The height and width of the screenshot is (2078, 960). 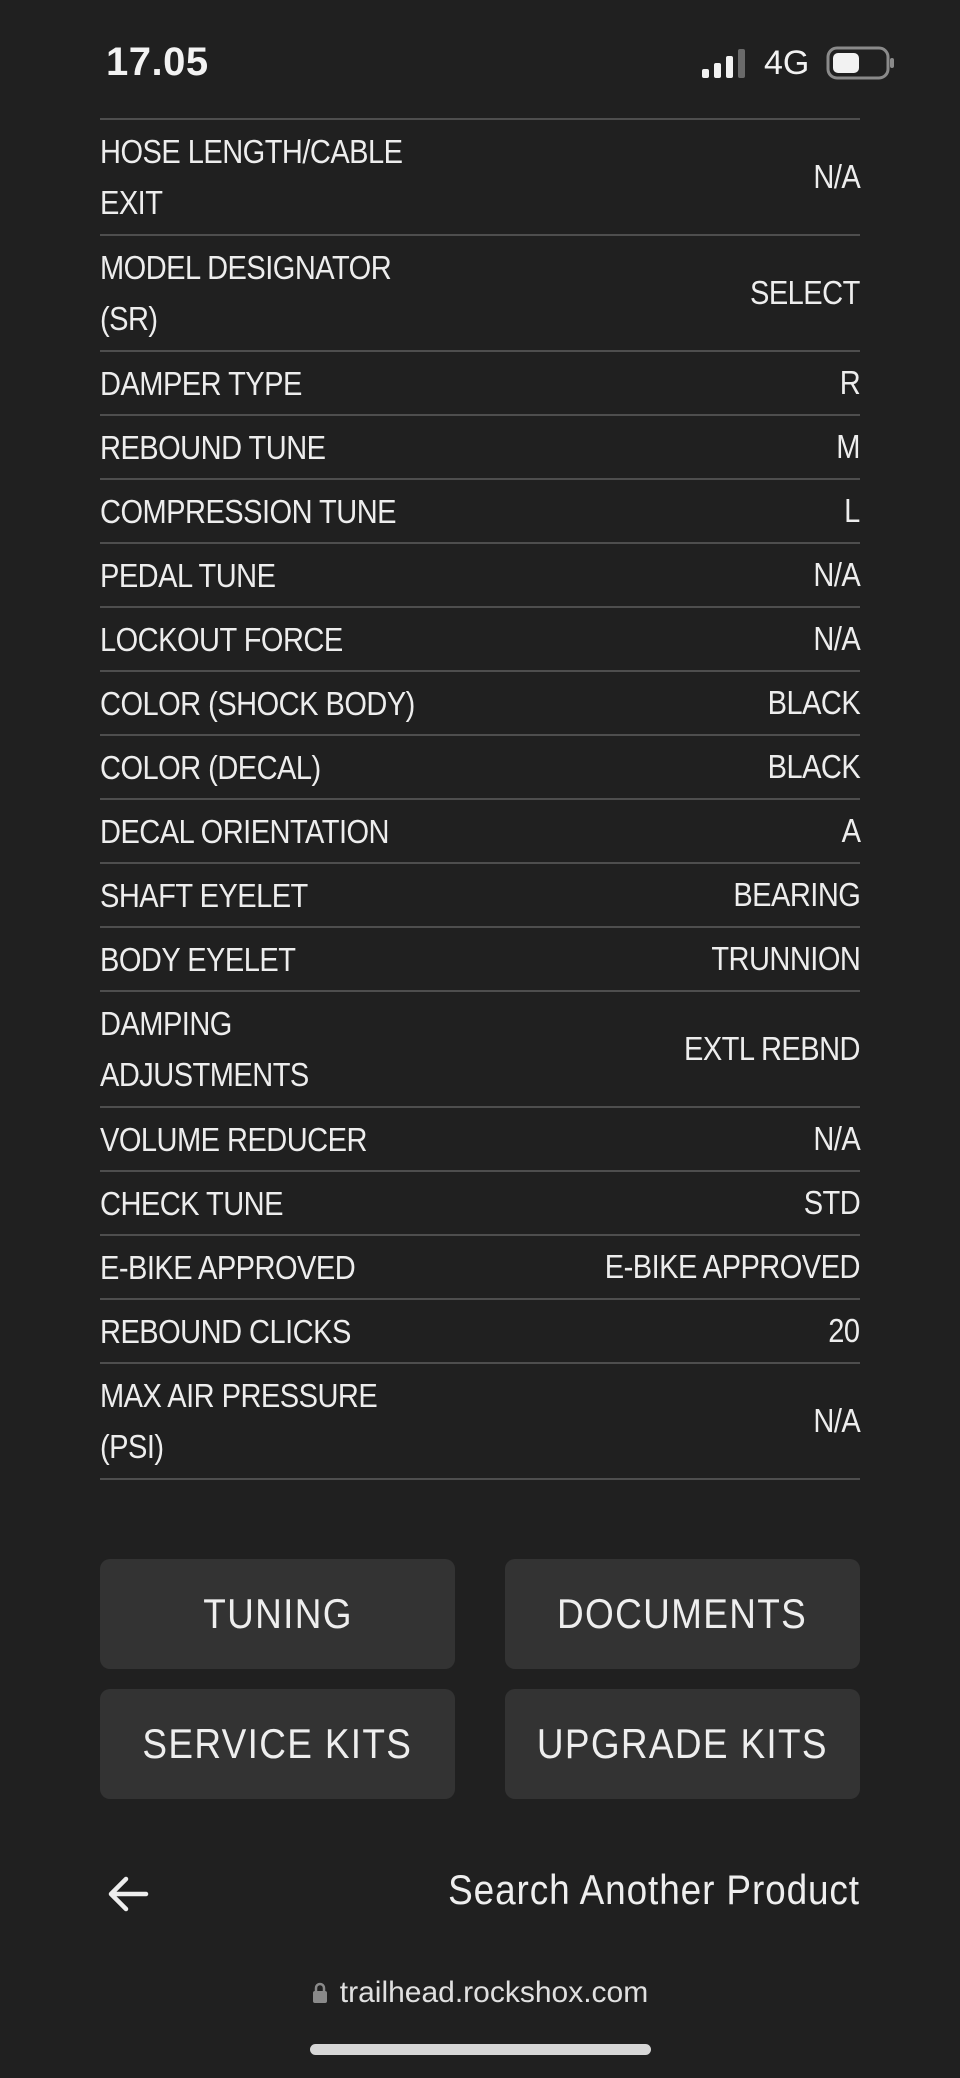 What do you see at coordinates (805, 292) in the screenshot?
I see `spec-value: SELECT` at bounding box center [805, 292].